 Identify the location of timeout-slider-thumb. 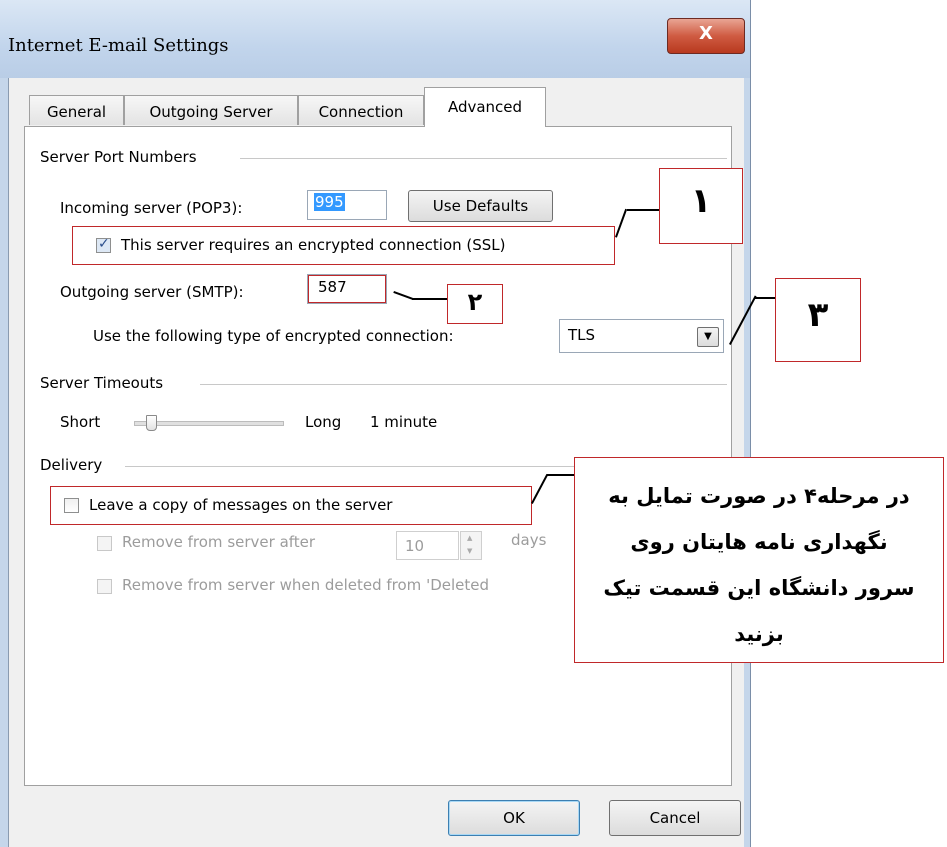
(151, 423).